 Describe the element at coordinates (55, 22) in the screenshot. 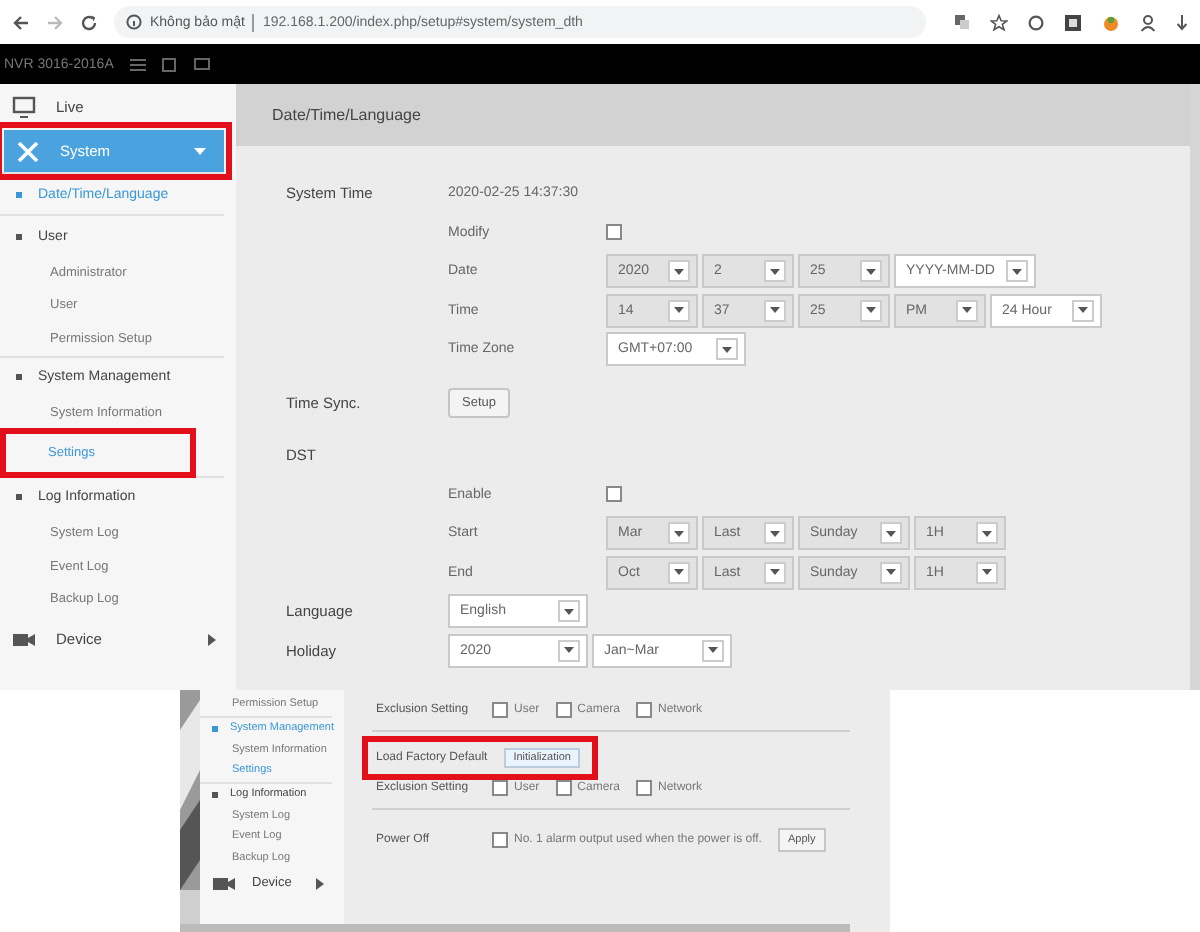

I see `forward-icon` at that location.